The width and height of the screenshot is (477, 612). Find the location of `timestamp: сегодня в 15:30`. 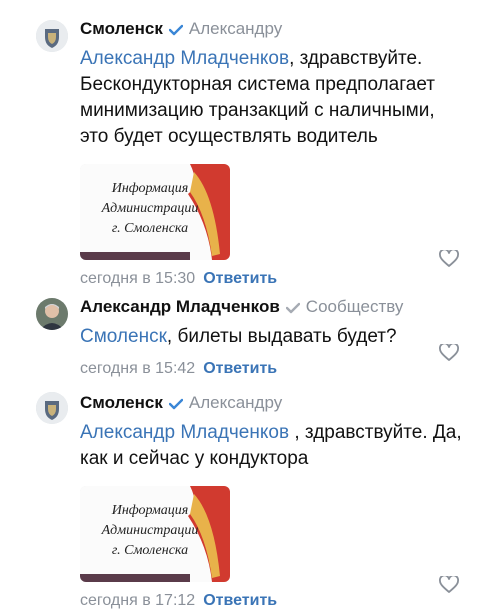

timestamp: сегодня в 15:30 is located at coordinates (138, 278).